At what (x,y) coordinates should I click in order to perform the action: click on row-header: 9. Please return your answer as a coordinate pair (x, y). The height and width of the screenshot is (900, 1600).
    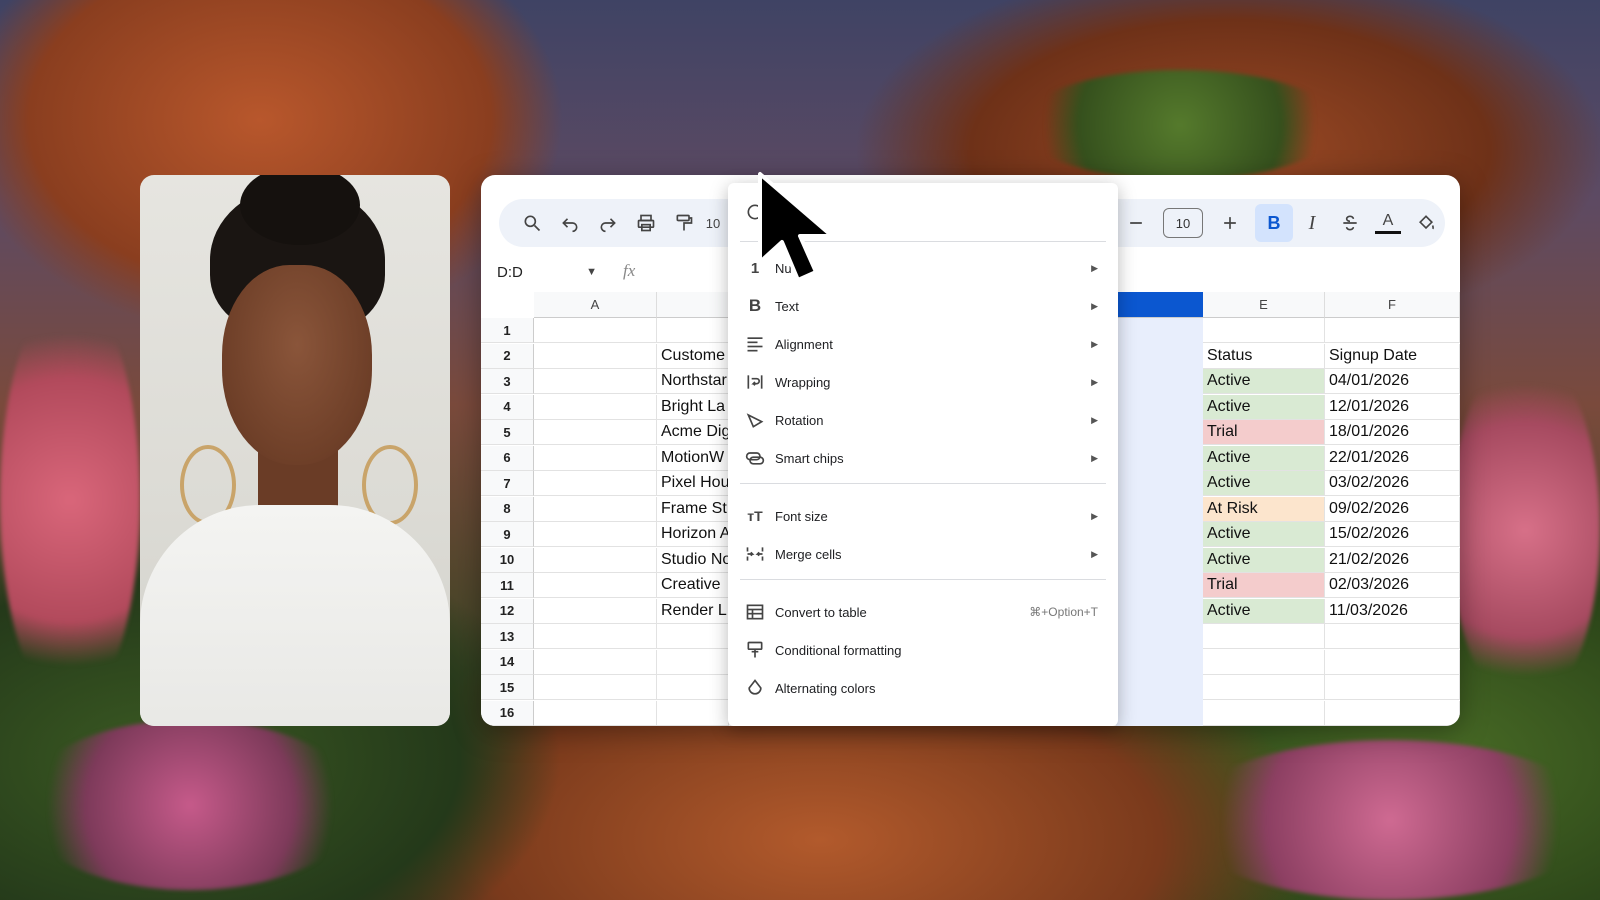
    Looking at the image, I should click on (507, 534).